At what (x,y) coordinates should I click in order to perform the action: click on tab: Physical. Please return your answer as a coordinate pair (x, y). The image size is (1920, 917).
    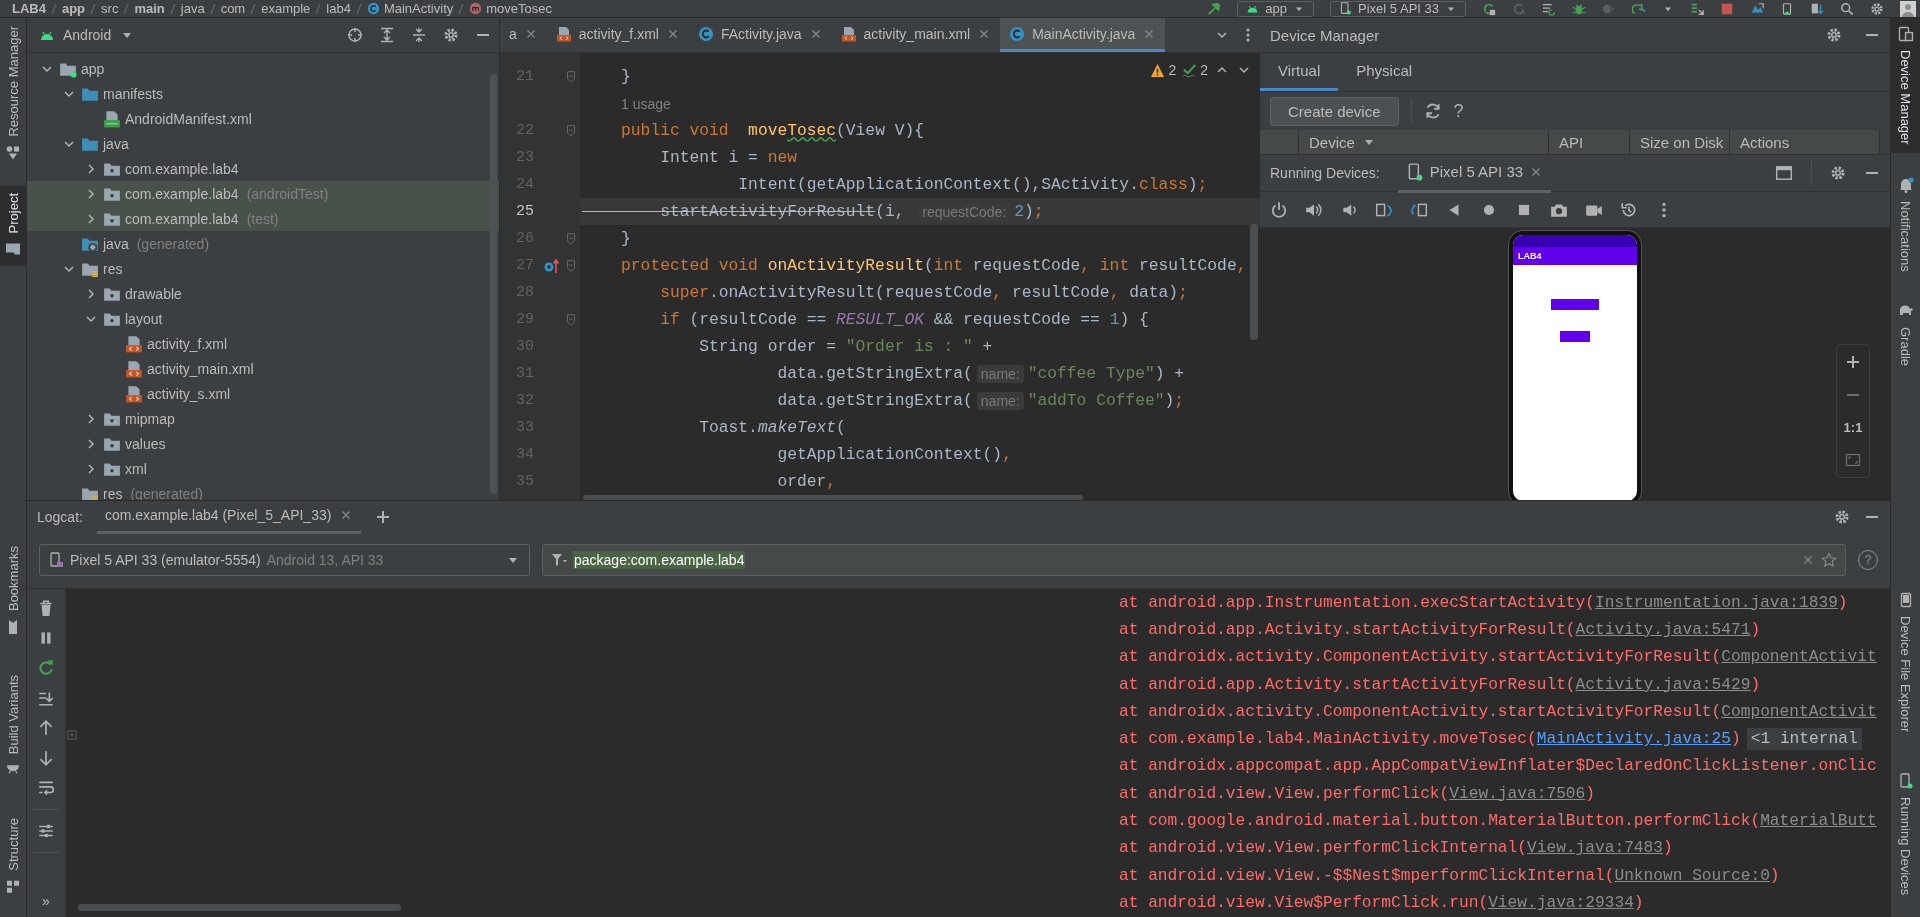
    Looking at the image, I should click on (1384, 72).